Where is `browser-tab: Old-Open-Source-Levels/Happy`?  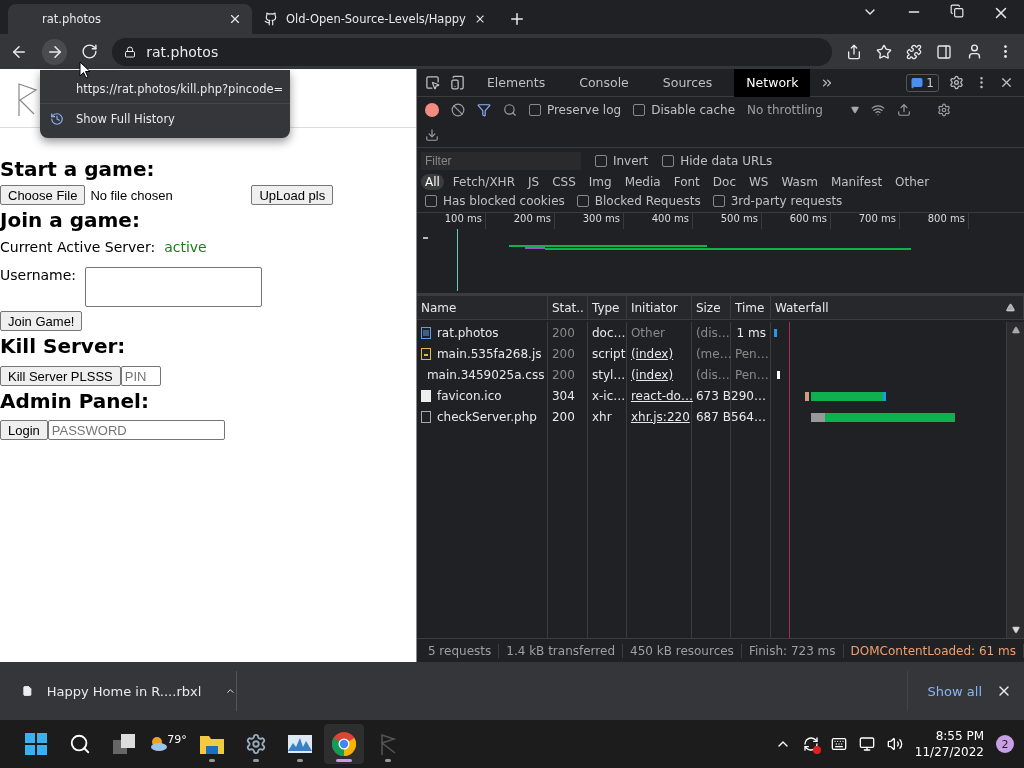 browser-tab: Old-Open-Source-Levels/Happy is located at coordinates (374, 19).